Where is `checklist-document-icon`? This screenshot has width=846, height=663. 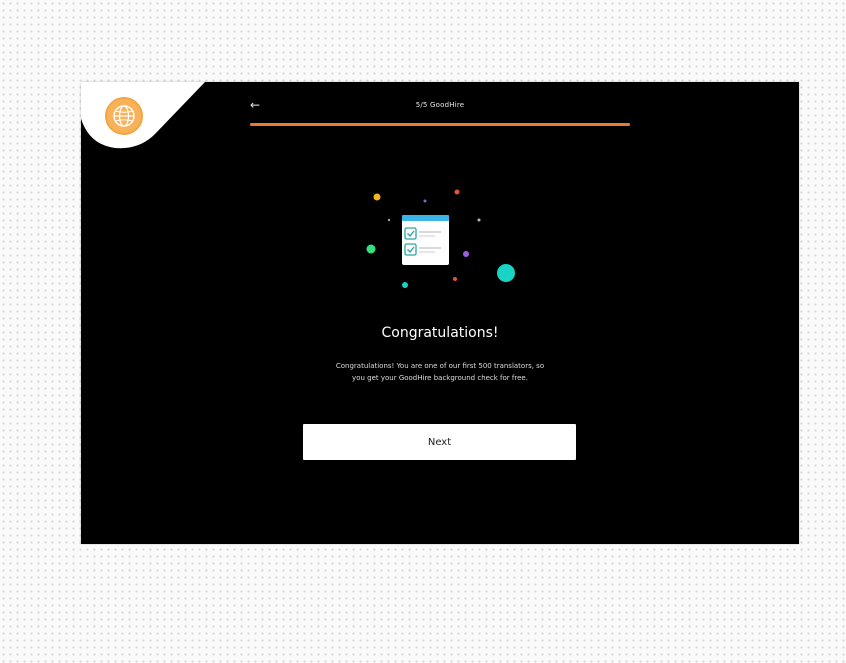
checklist-document-icon is located at coordinates (425, 240).